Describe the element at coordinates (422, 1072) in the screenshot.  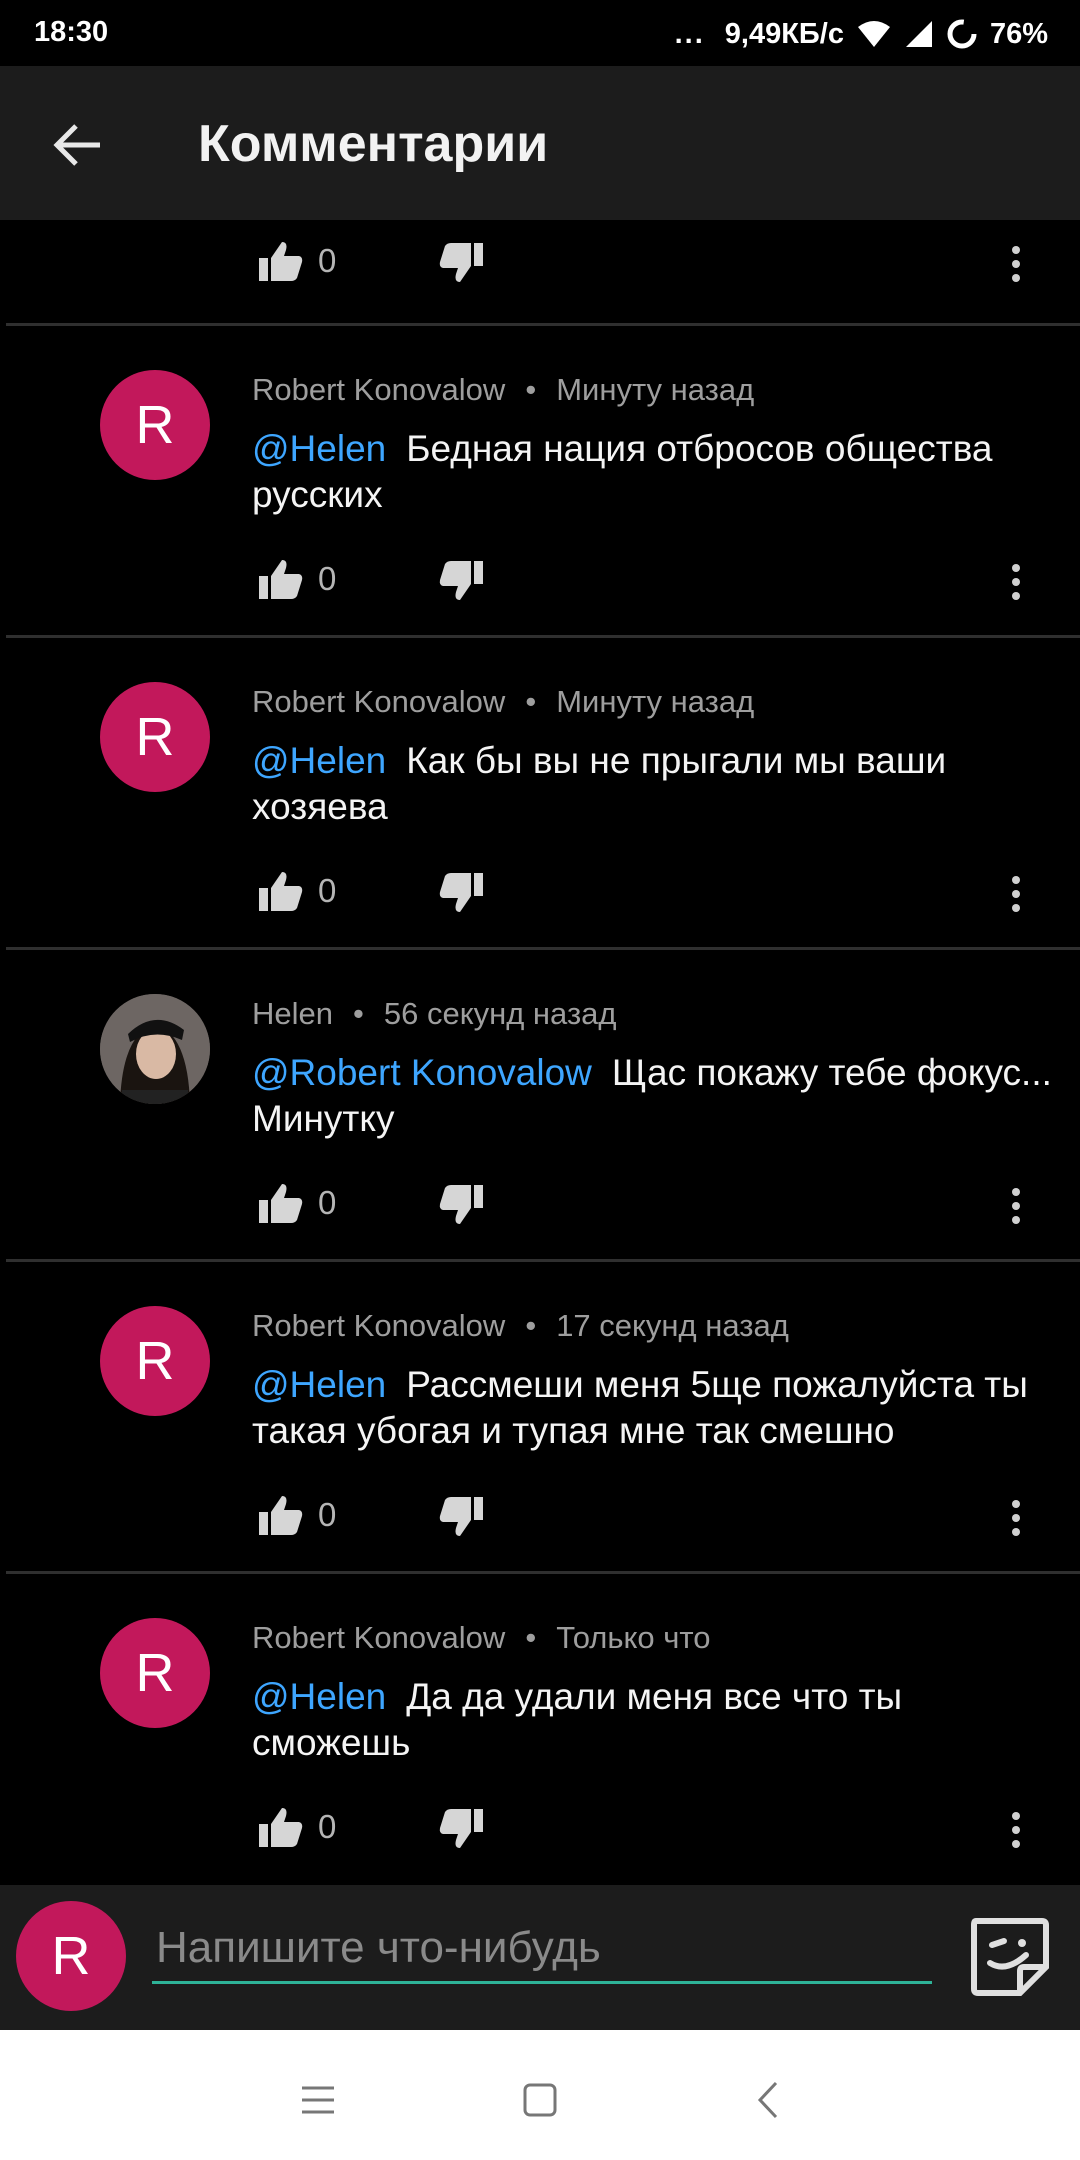
I see `comment-mention: @Robert Konovalow` at that location.